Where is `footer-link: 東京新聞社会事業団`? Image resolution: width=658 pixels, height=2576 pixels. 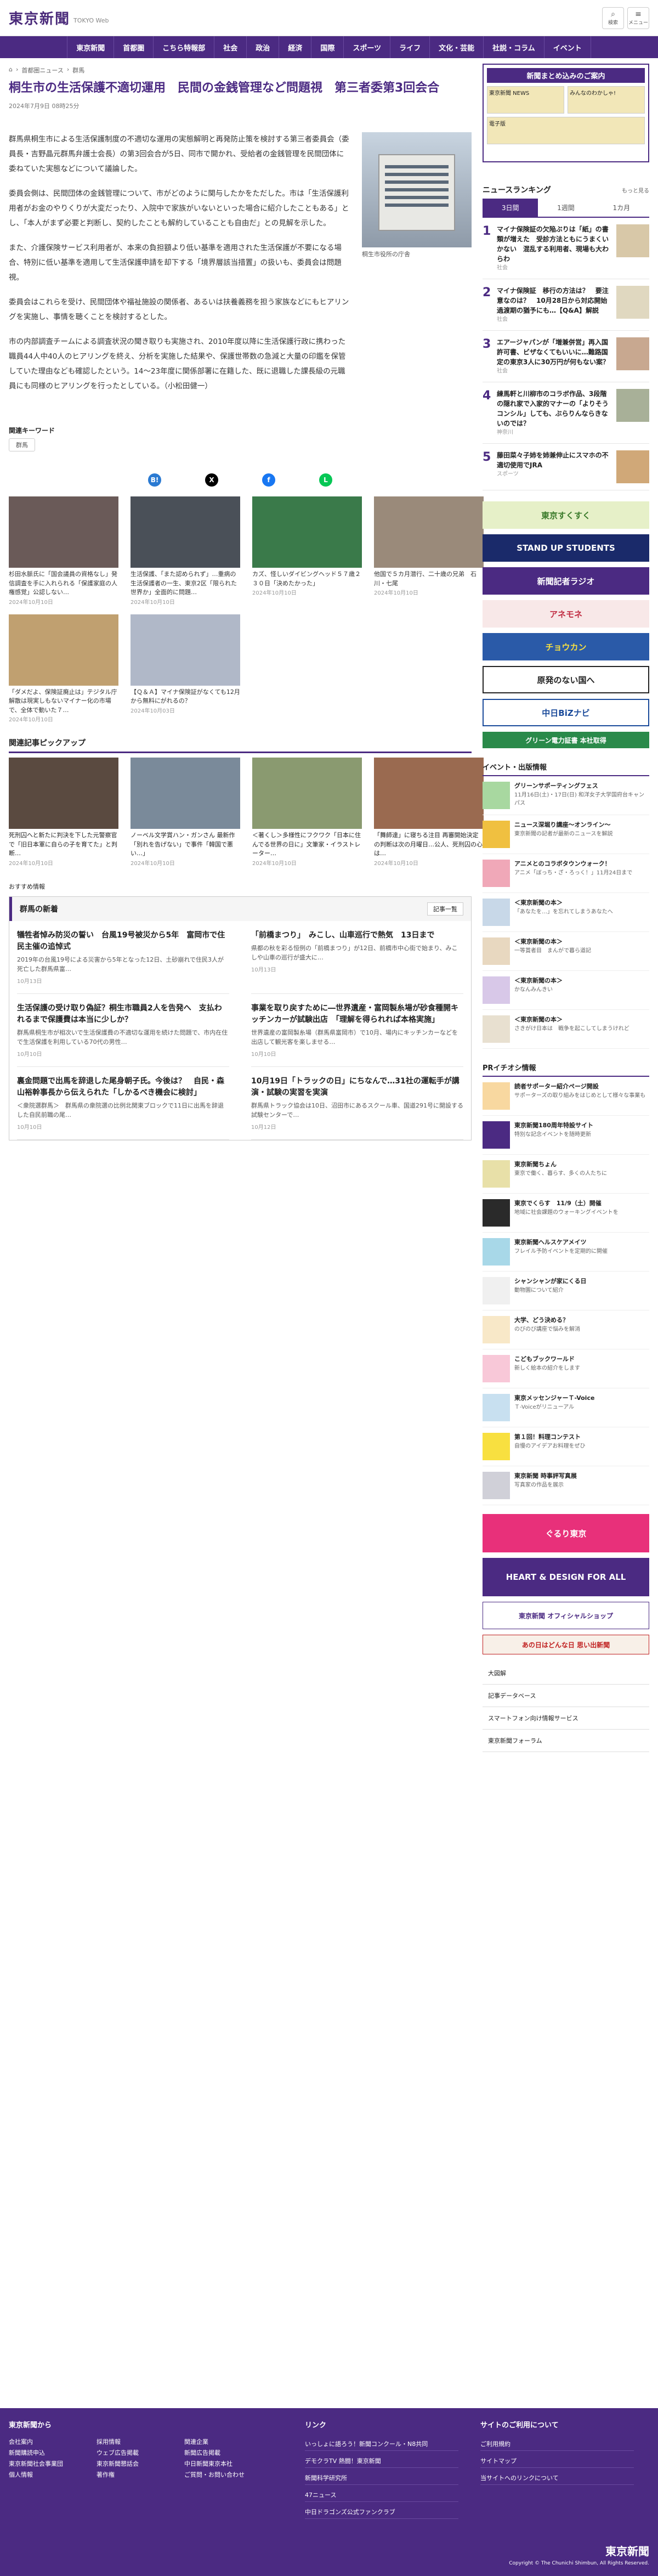
footer-link: 東京新聞社会事業団 is located at coordinates (50, 2463).